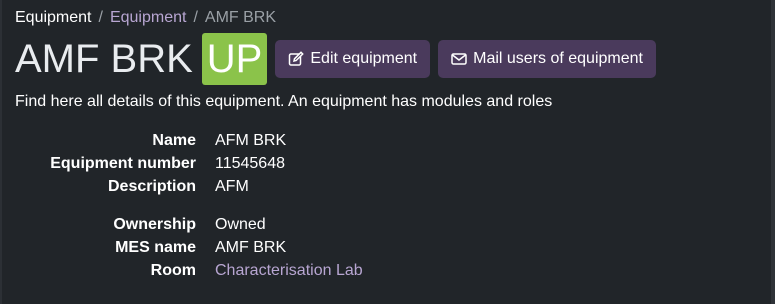  Describe the element at coordinates (558, 58) in the screenshot. I see `mail-users-label: Mail users of equipment` at that location.